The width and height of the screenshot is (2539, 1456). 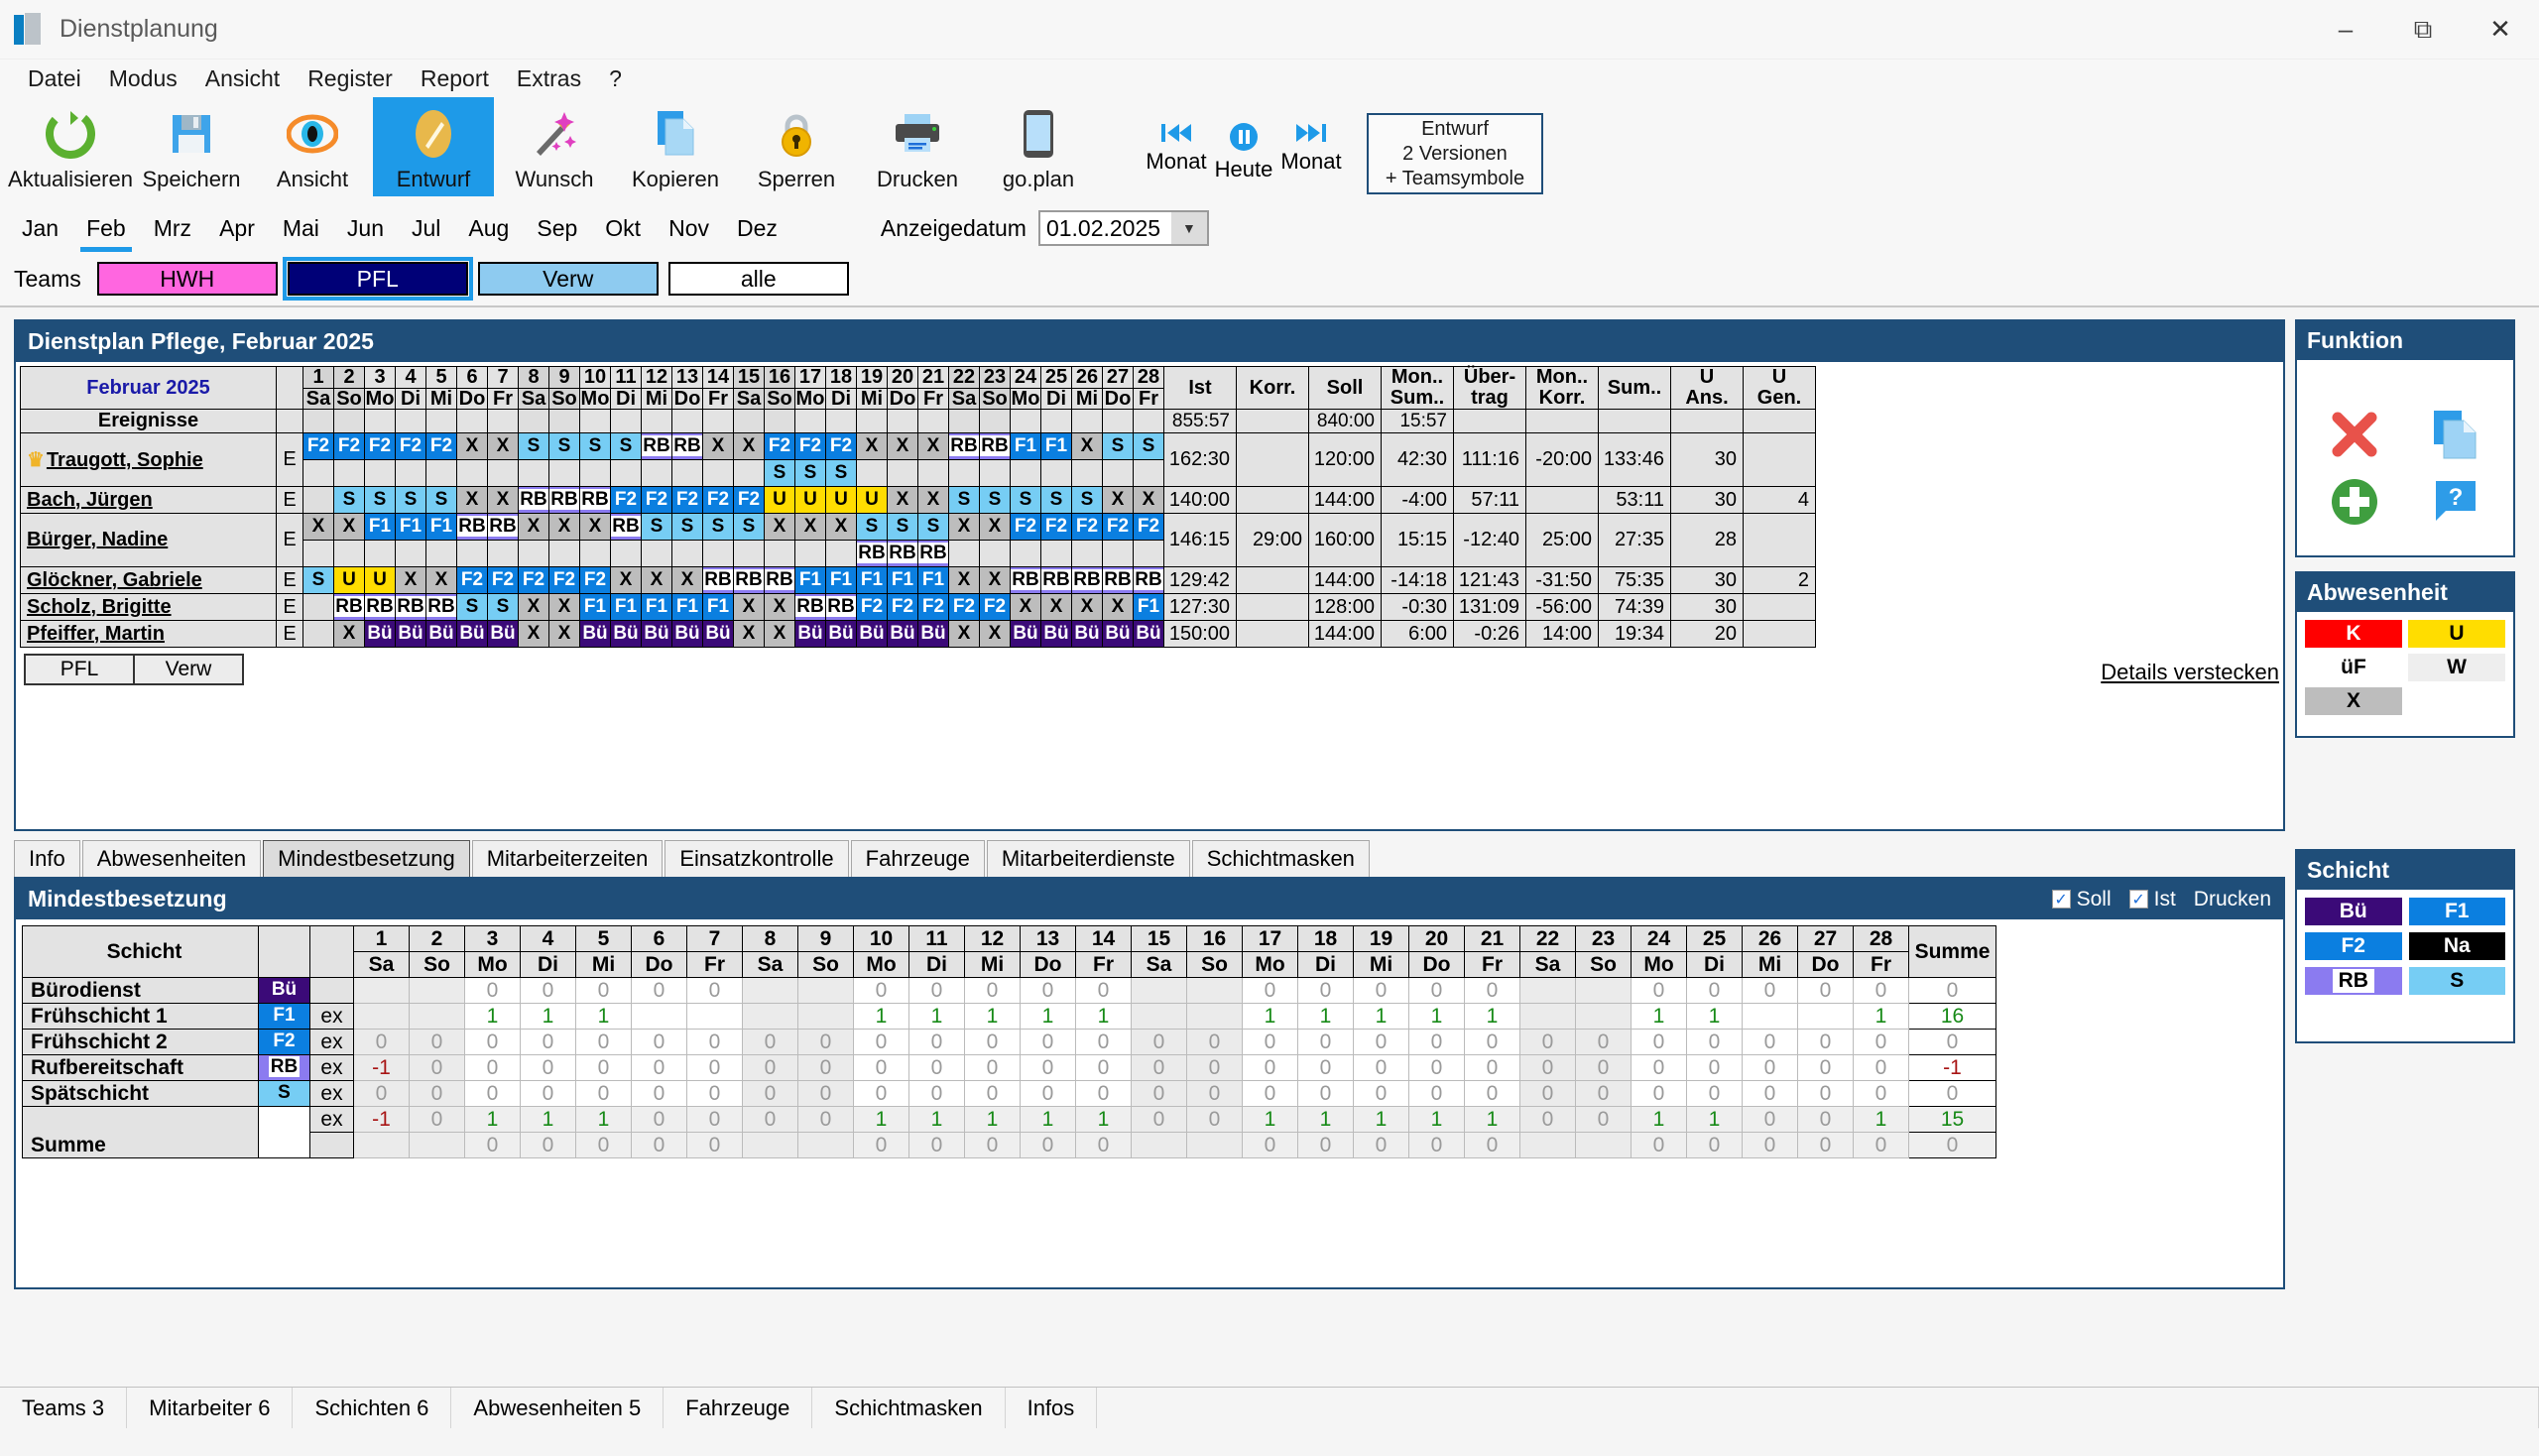 I want to click on schicht-chip-RB: RB, so click(x=2354, y=981).